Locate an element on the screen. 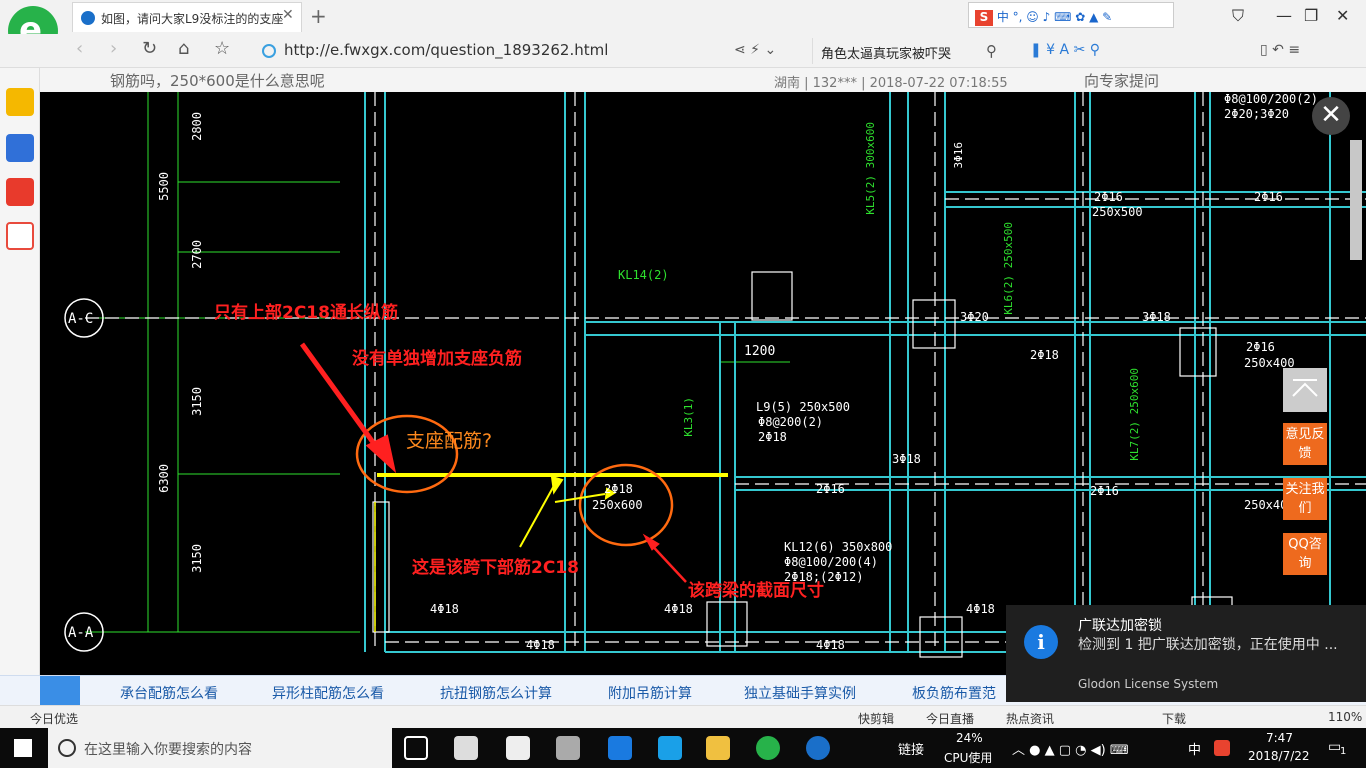 The width and height of the screenshot is (1366, 768). text-250x40-lower: 250x40 is located at coordinates (1266, 505).